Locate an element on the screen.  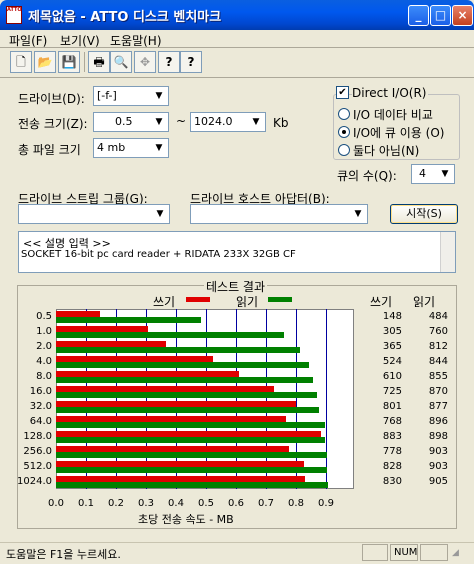
x-tick-label: 0.2 is located at coordinates (116, 503).